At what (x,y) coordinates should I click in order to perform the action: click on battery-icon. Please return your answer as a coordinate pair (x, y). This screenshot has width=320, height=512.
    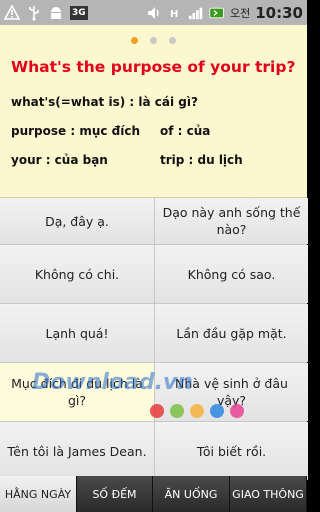
    Looking at the image, I should click on (217, 13).